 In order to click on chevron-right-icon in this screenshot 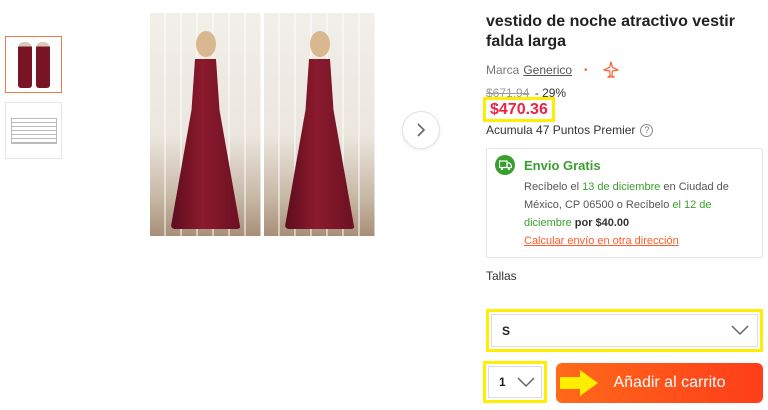, I will do `click(421, 130)`.